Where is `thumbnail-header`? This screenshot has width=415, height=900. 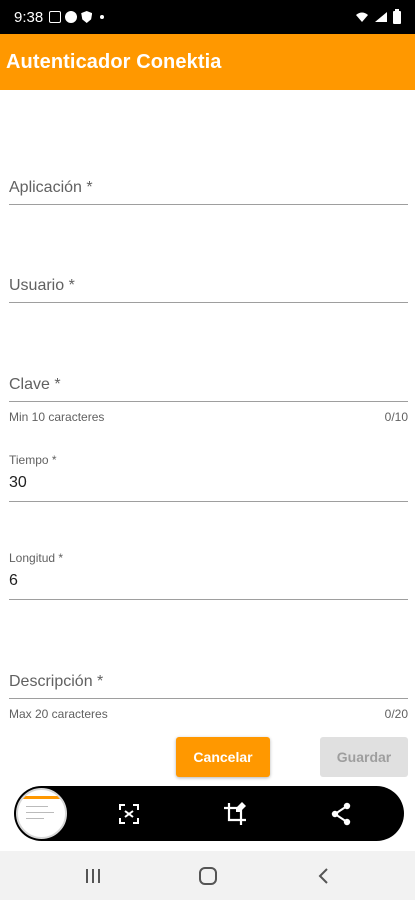
thumbnail-header is located at coordinates (41, 797).